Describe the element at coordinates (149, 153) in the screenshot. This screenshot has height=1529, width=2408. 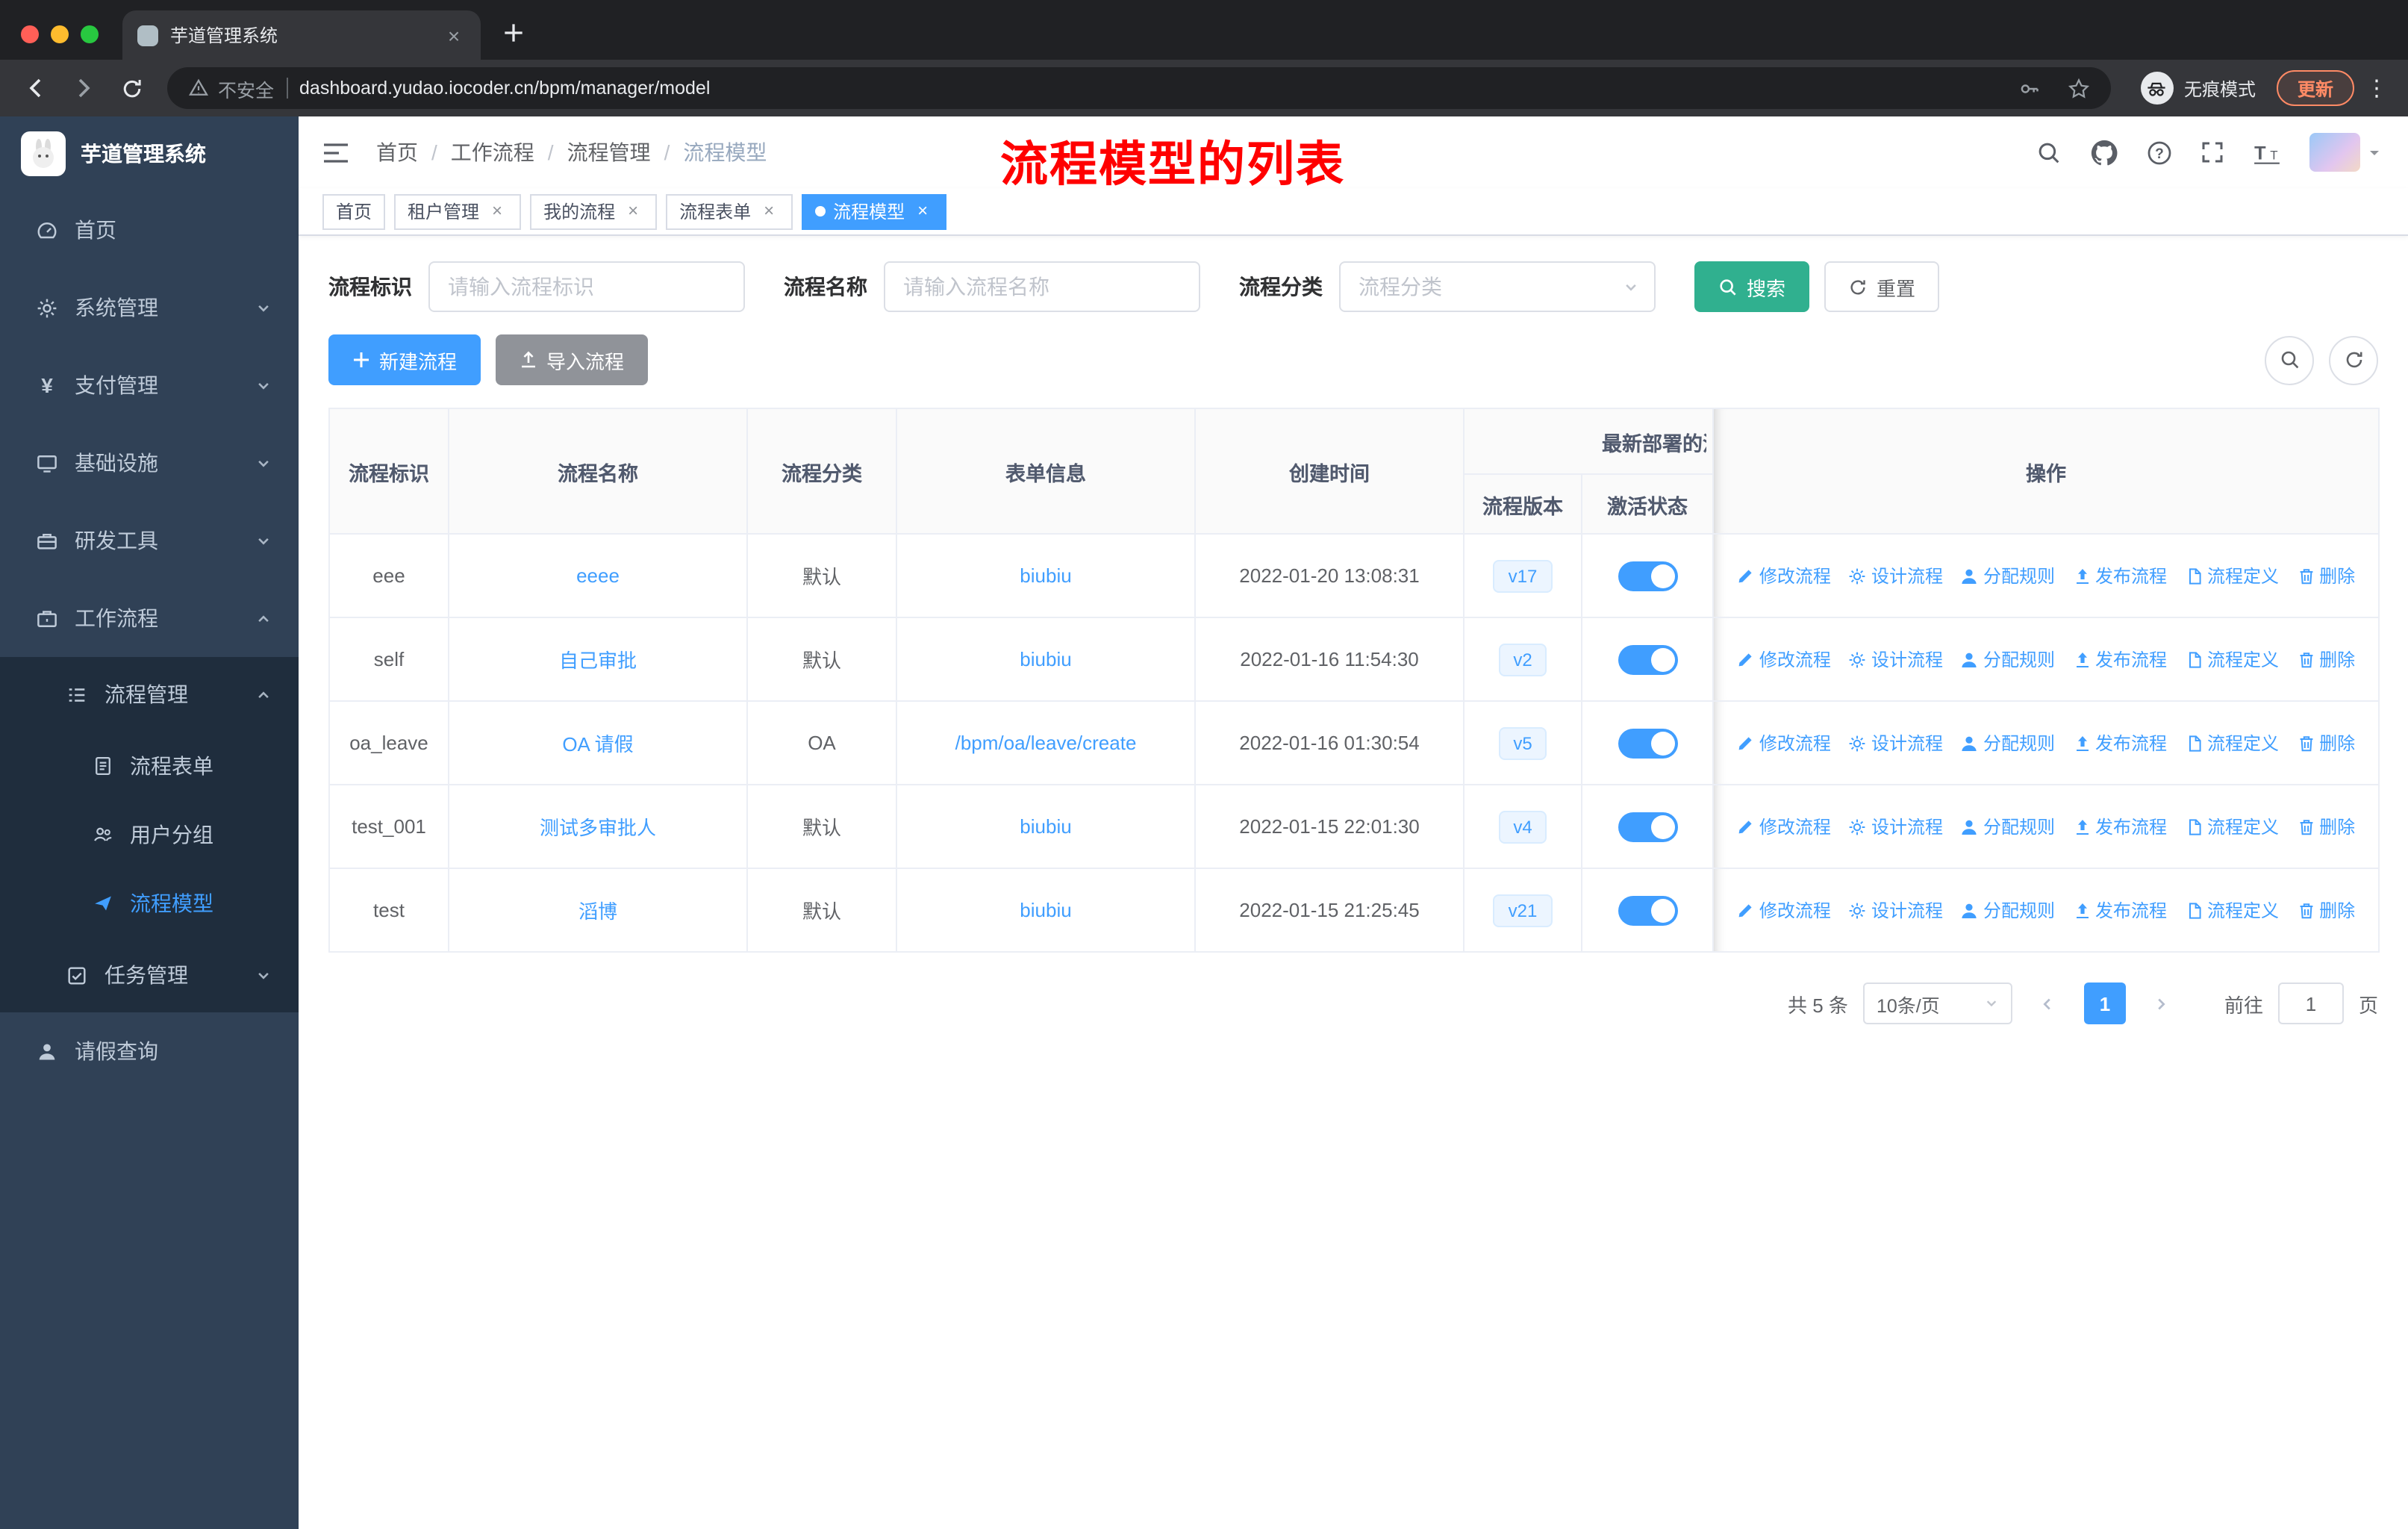
I see `app-logo: 芋道管理系统` at that location.